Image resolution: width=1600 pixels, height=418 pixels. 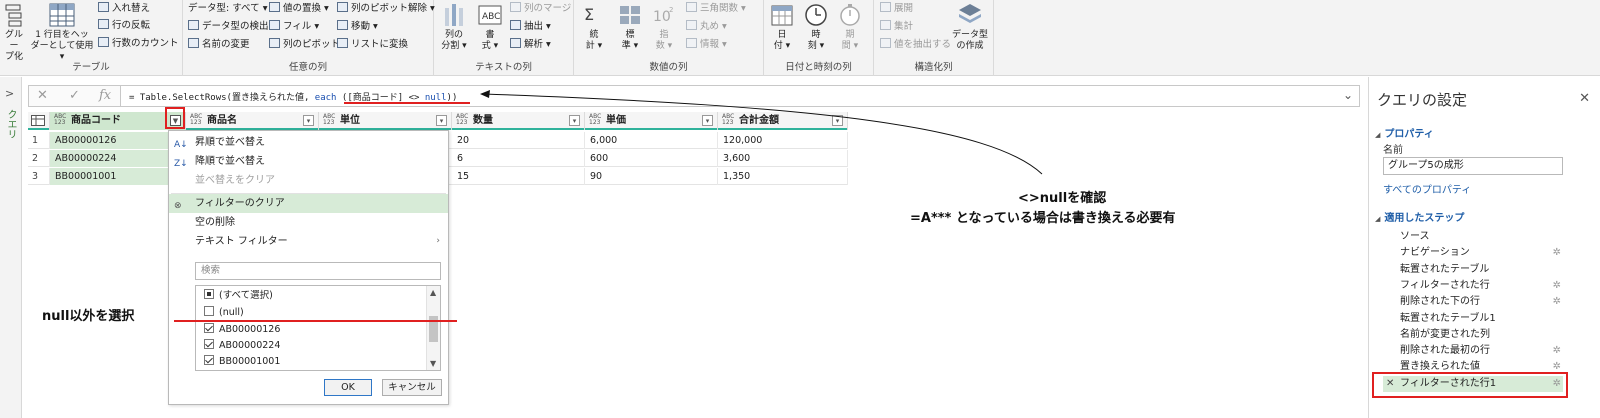 I want to click on query-name-input: グループ5の成形, so click(x=1473, y=166).